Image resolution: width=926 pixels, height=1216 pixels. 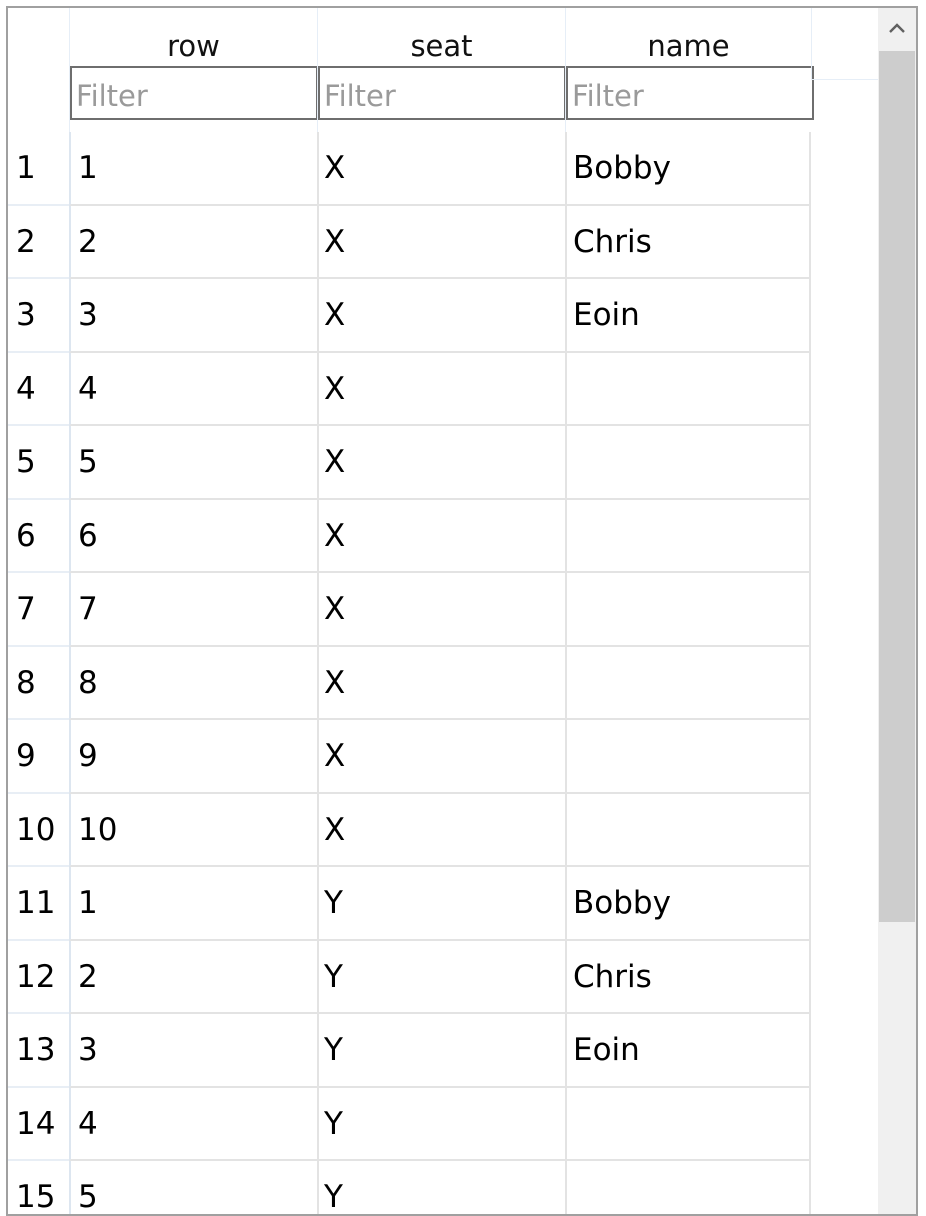 What do you see at coordinates (441, 46) in the screenshot?
I see `column-header-label: seat` at bounding box center [441, 46].